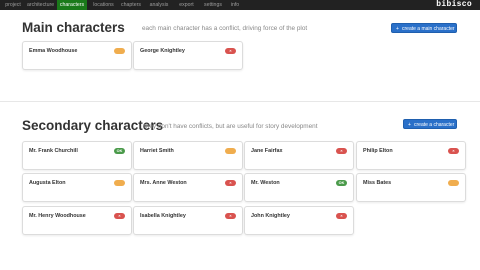 Image resolution: width=480 pixels, height=270 pixels. What do you see at coordinates (188, 155) in the screenshot?
I see `character-card: Harriet Smith` at bounding box center [188, 155].